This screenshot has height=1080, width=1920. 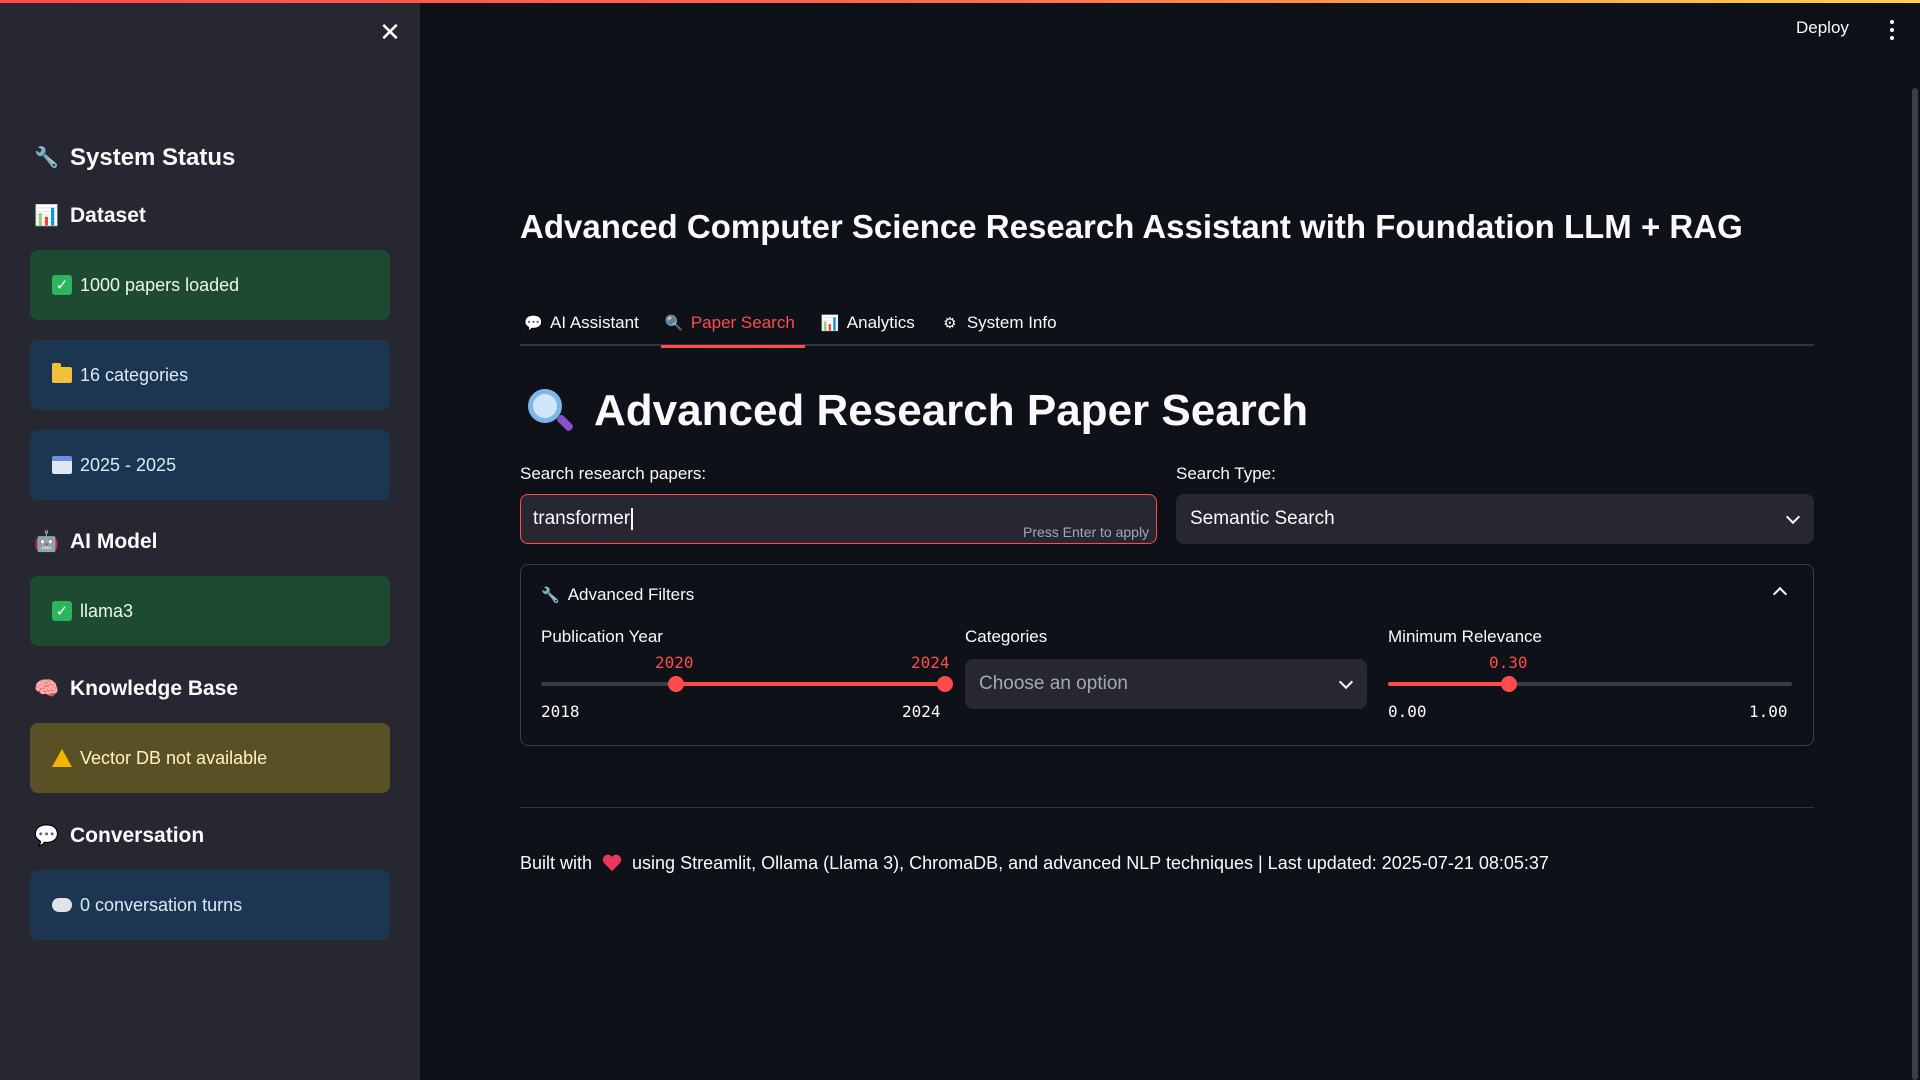 I want to click on min-relevance-label: Minimum Relevance, so click(x=1465, y=636).